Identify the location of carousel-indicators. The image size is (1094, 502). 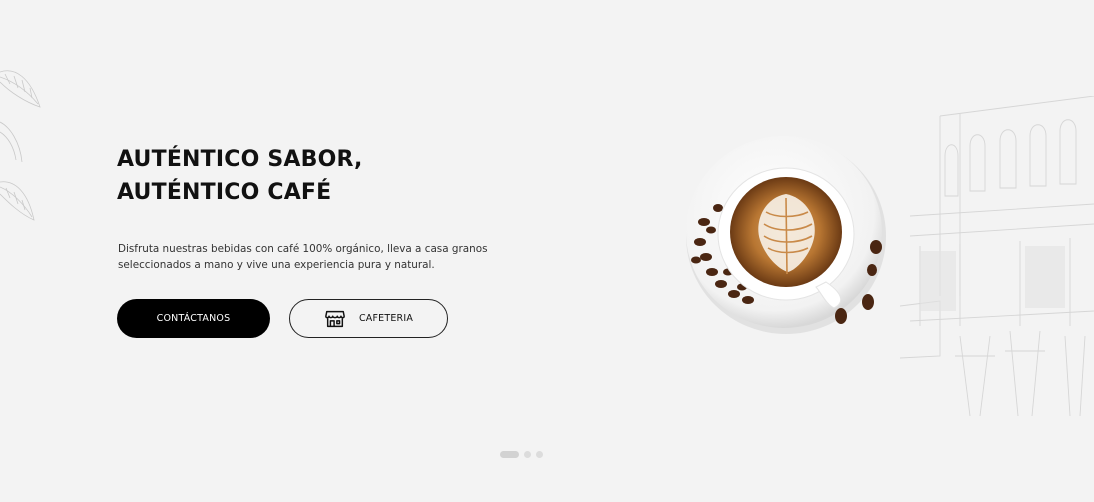
(521, 454).